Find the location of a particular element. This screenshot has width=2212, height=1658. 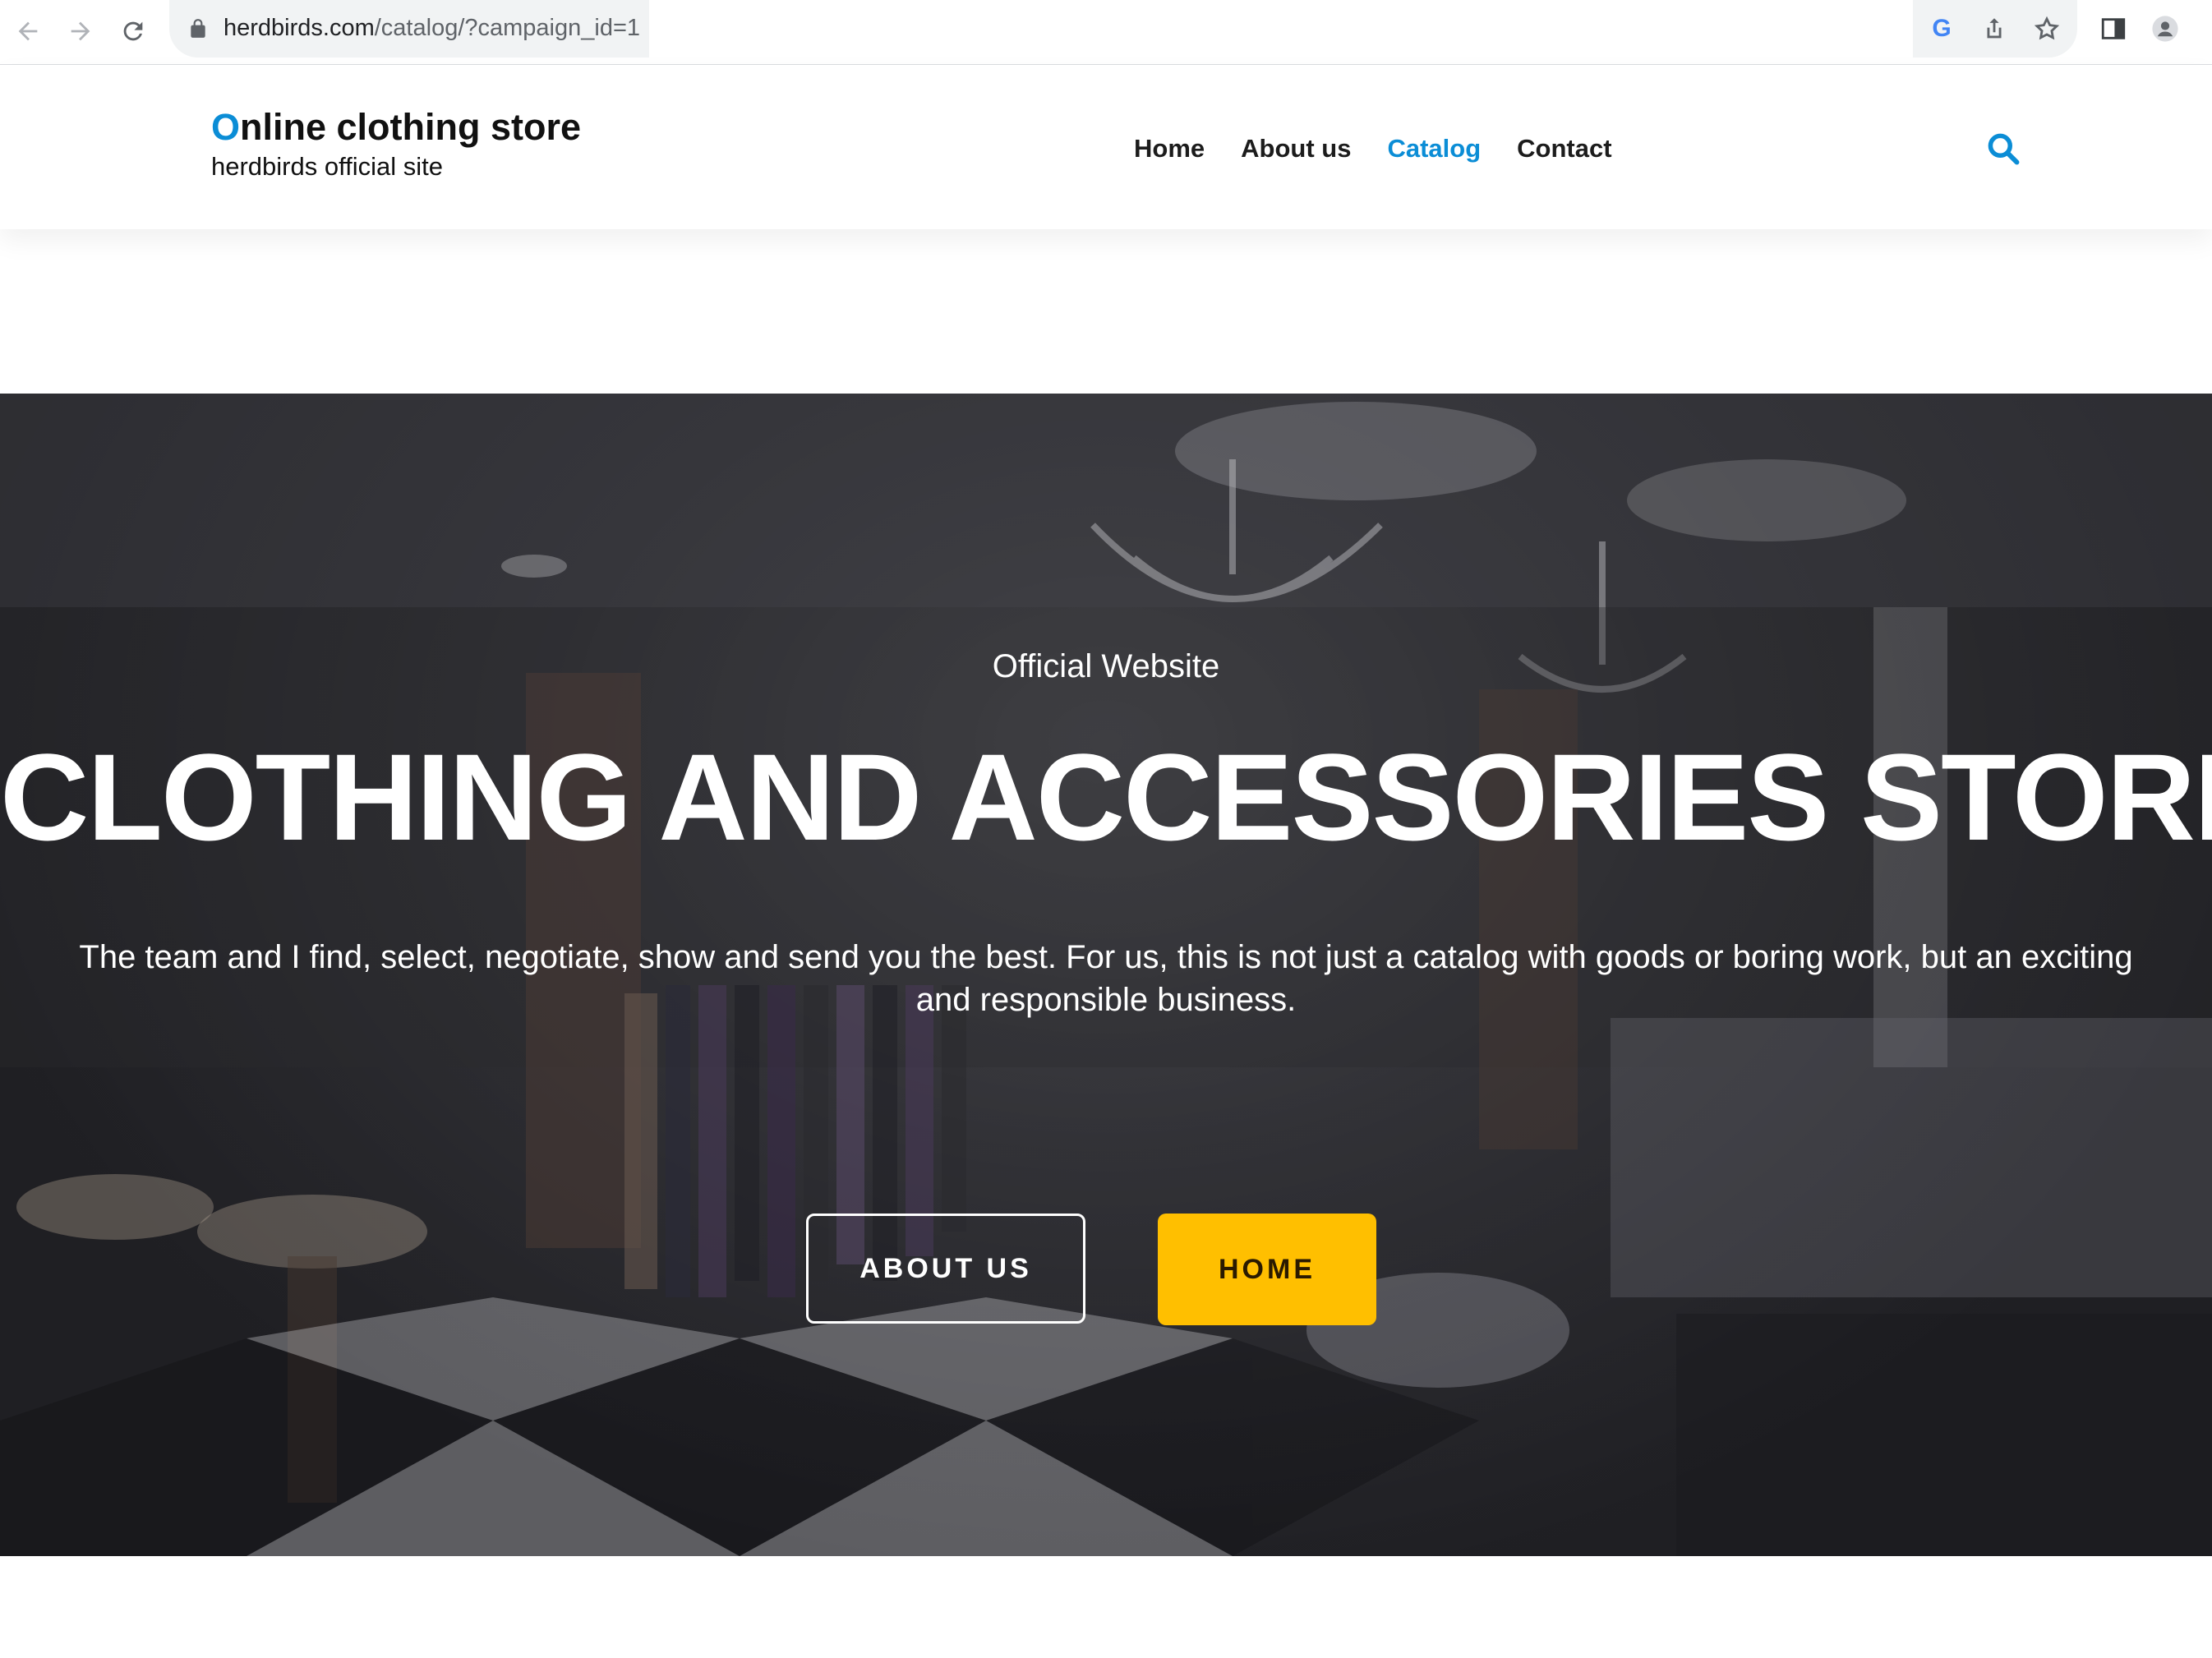

url-host: herdbirds.com is located at coordinates (299, 28).